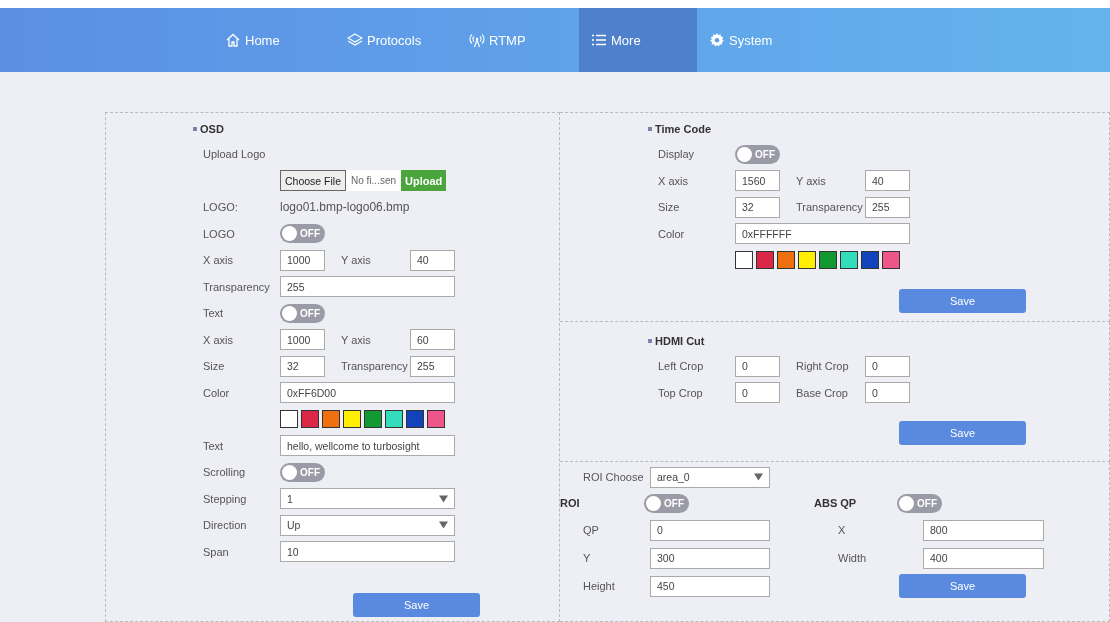  What do you see at coordinates (638, 40) in the screenshot?
I see `nav-tab: More` at bounding box center [638, 40].